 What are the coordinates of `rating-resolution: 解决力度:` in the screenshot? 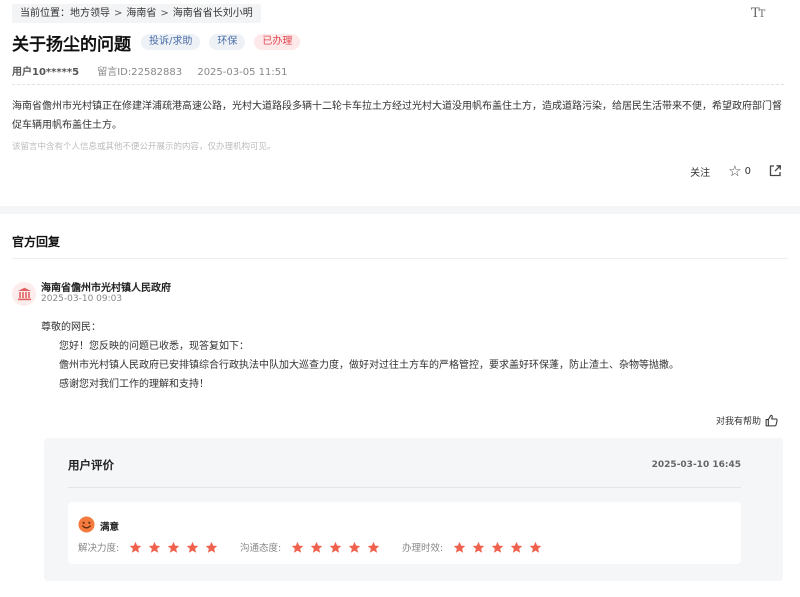 It's located at (148, 547).